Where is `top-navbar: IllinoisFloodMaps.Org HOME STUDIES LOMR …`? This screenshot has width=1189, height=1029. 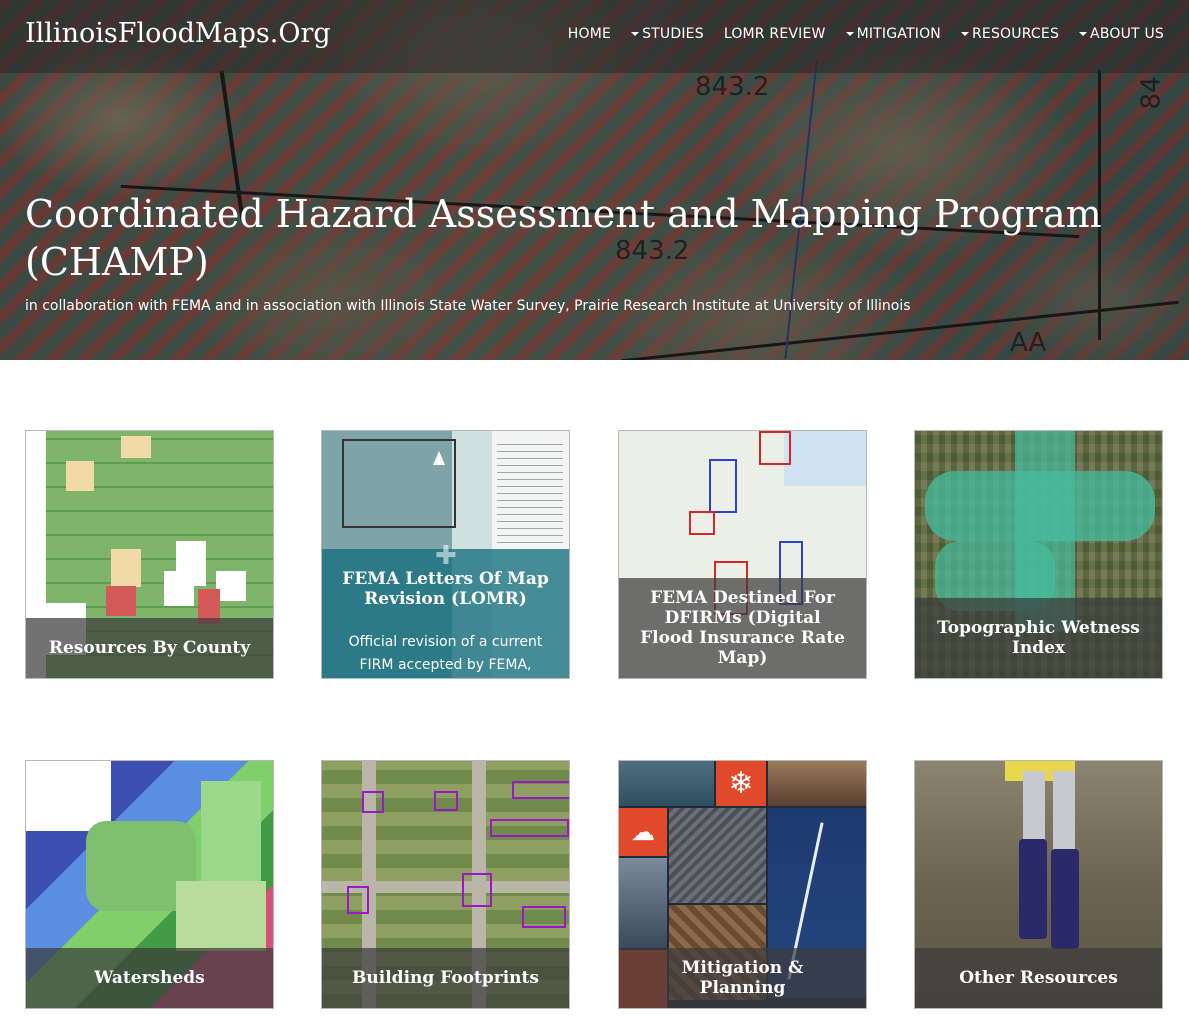
top-navbar: IllinoisFloodMaps.Org HOME STUDIES LOMR … is located at coordinates (594, 36).